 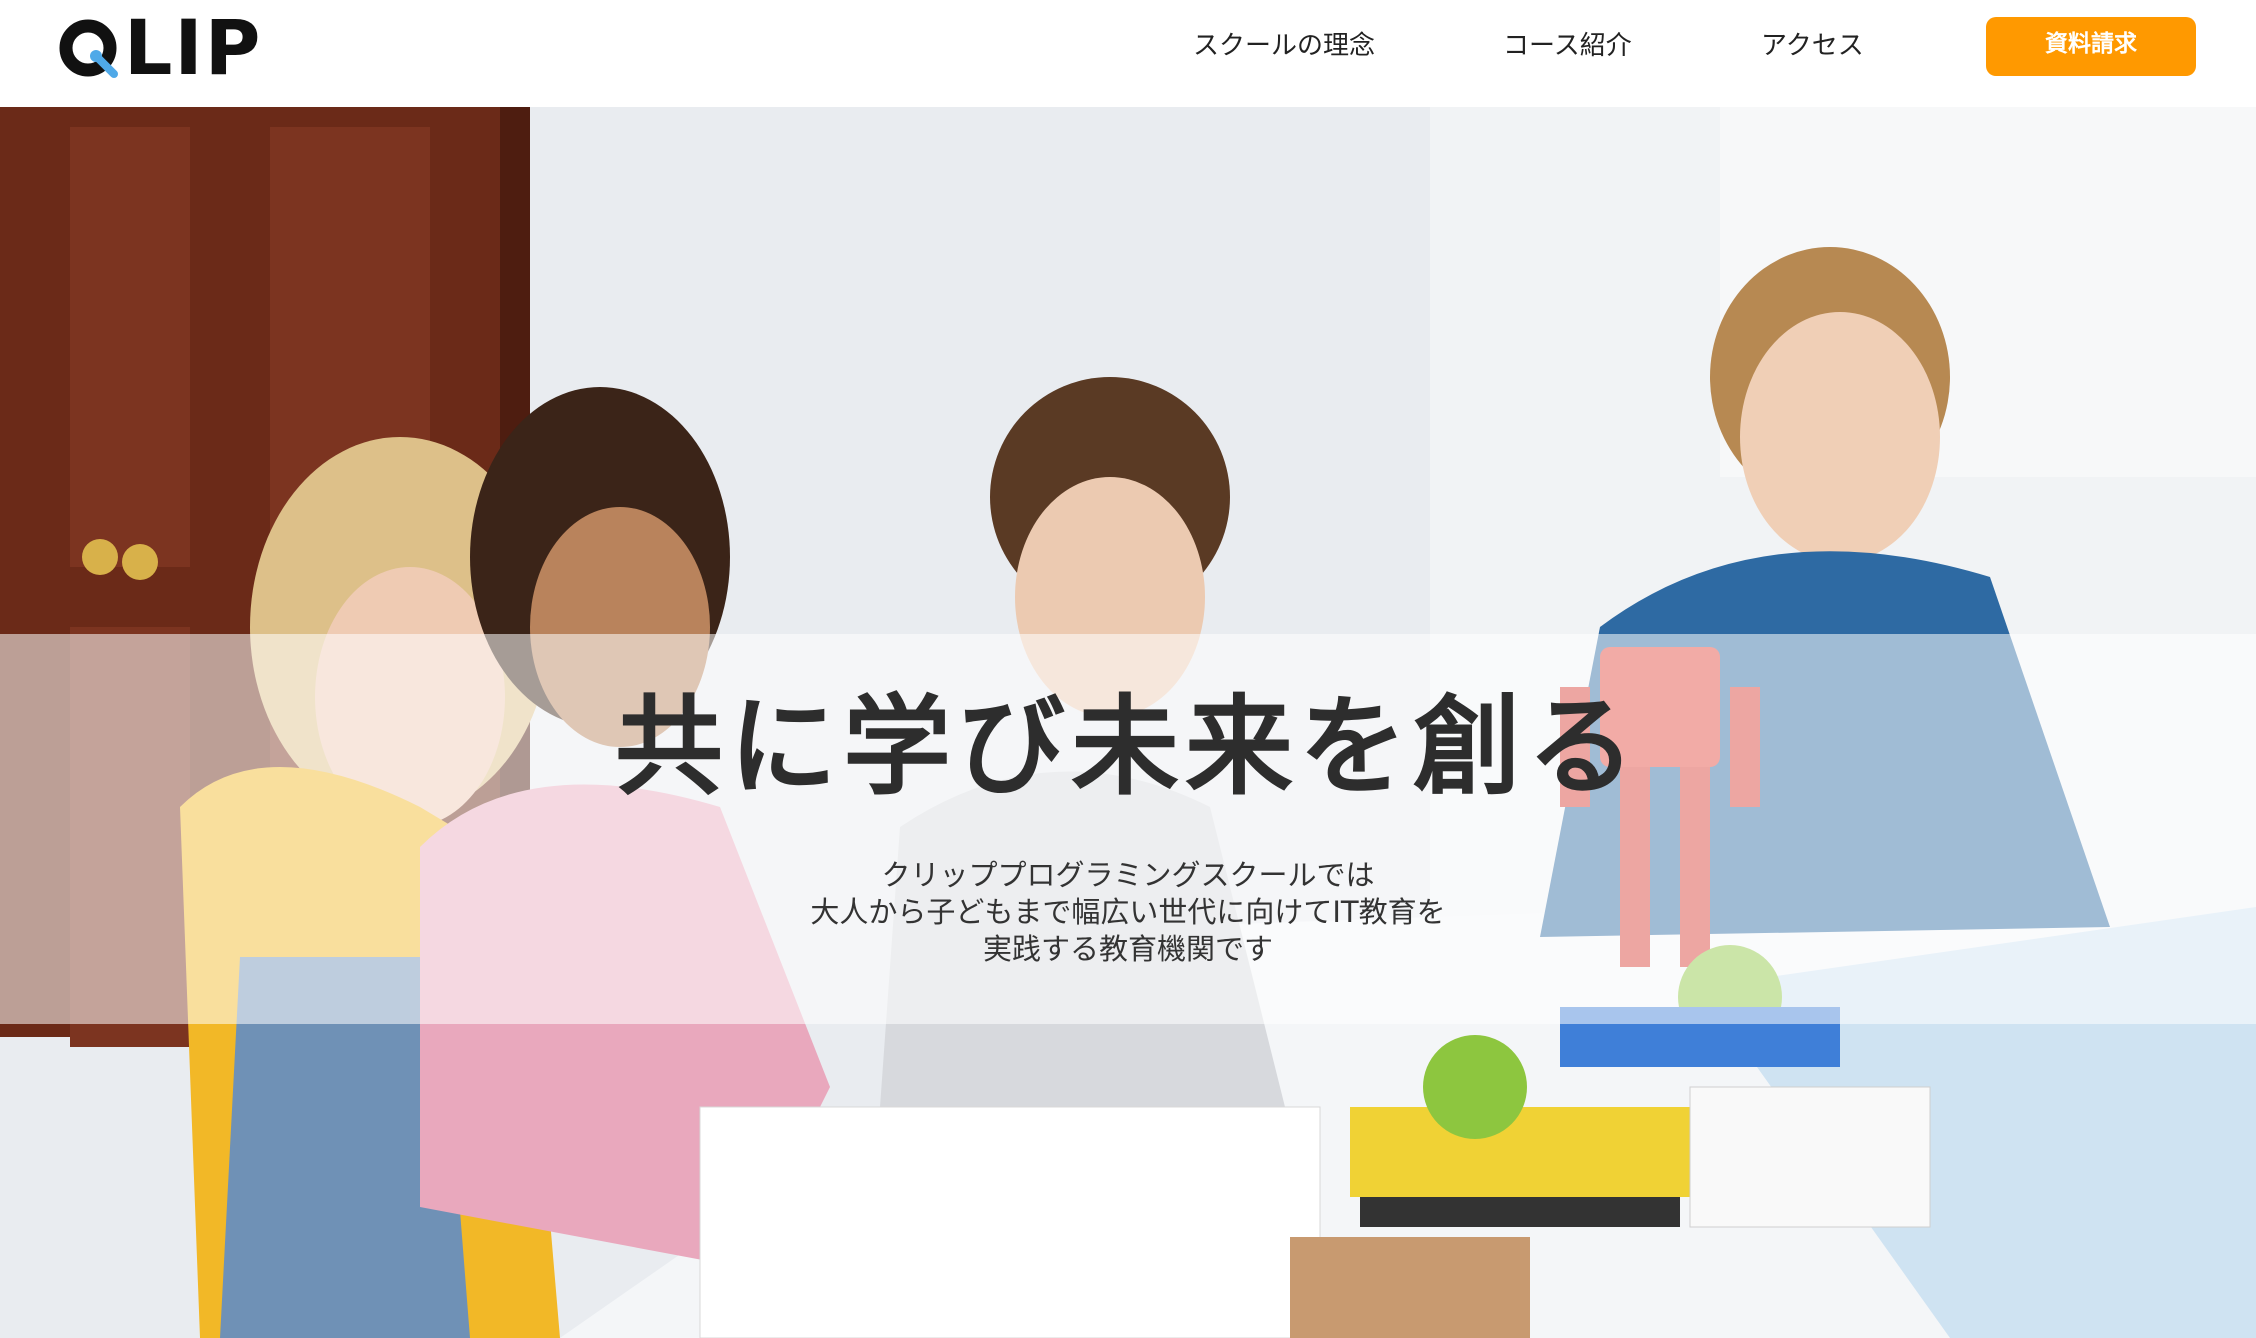 I want to click on logo-wordmark: LIP, so click(x=193, y=47).